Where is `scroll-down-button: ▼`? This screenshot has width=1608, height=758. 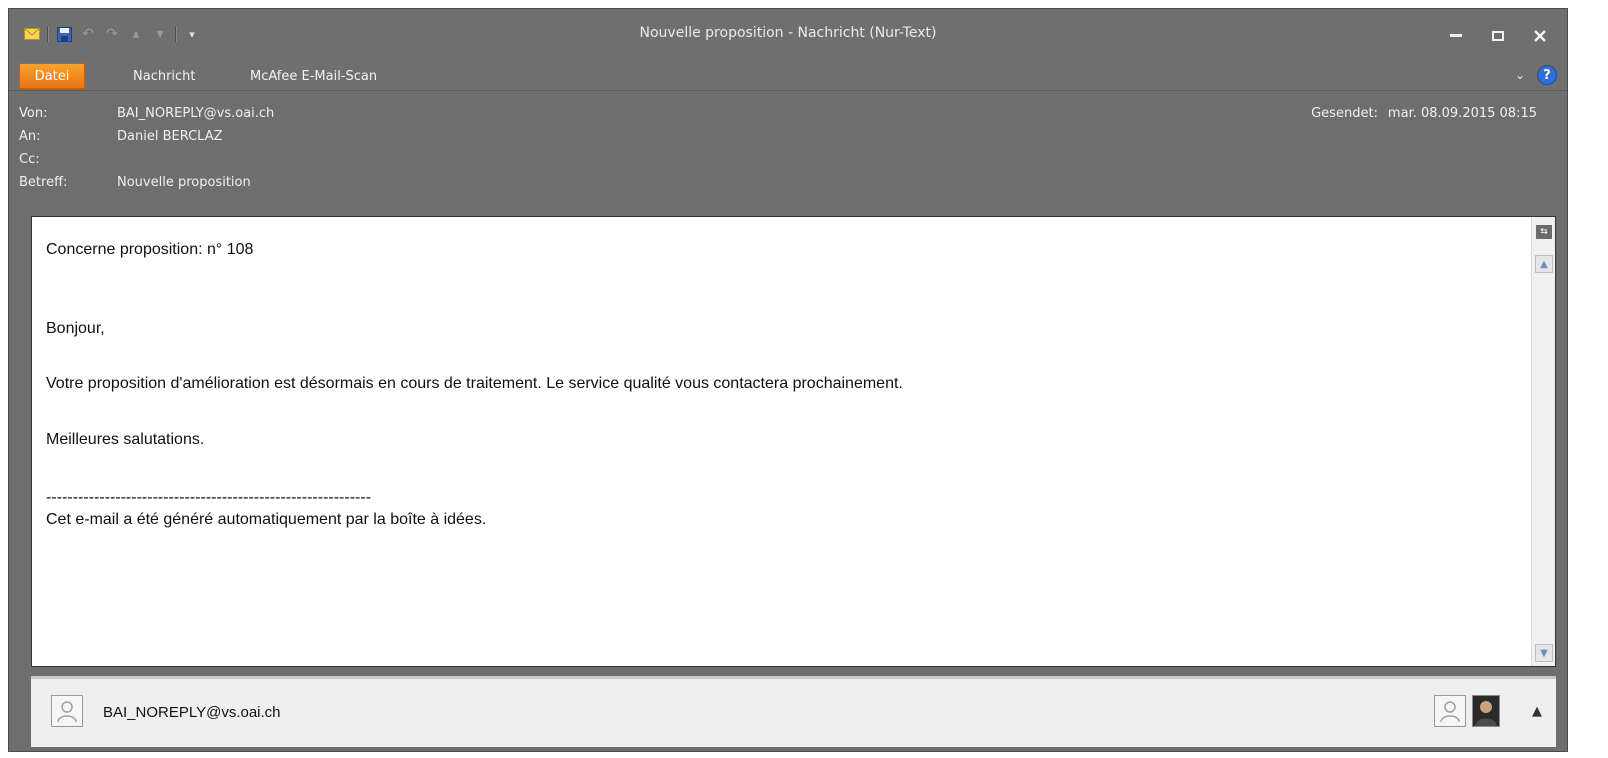 scroll-down-button: ▼ is located at coordinates (1544, 653).